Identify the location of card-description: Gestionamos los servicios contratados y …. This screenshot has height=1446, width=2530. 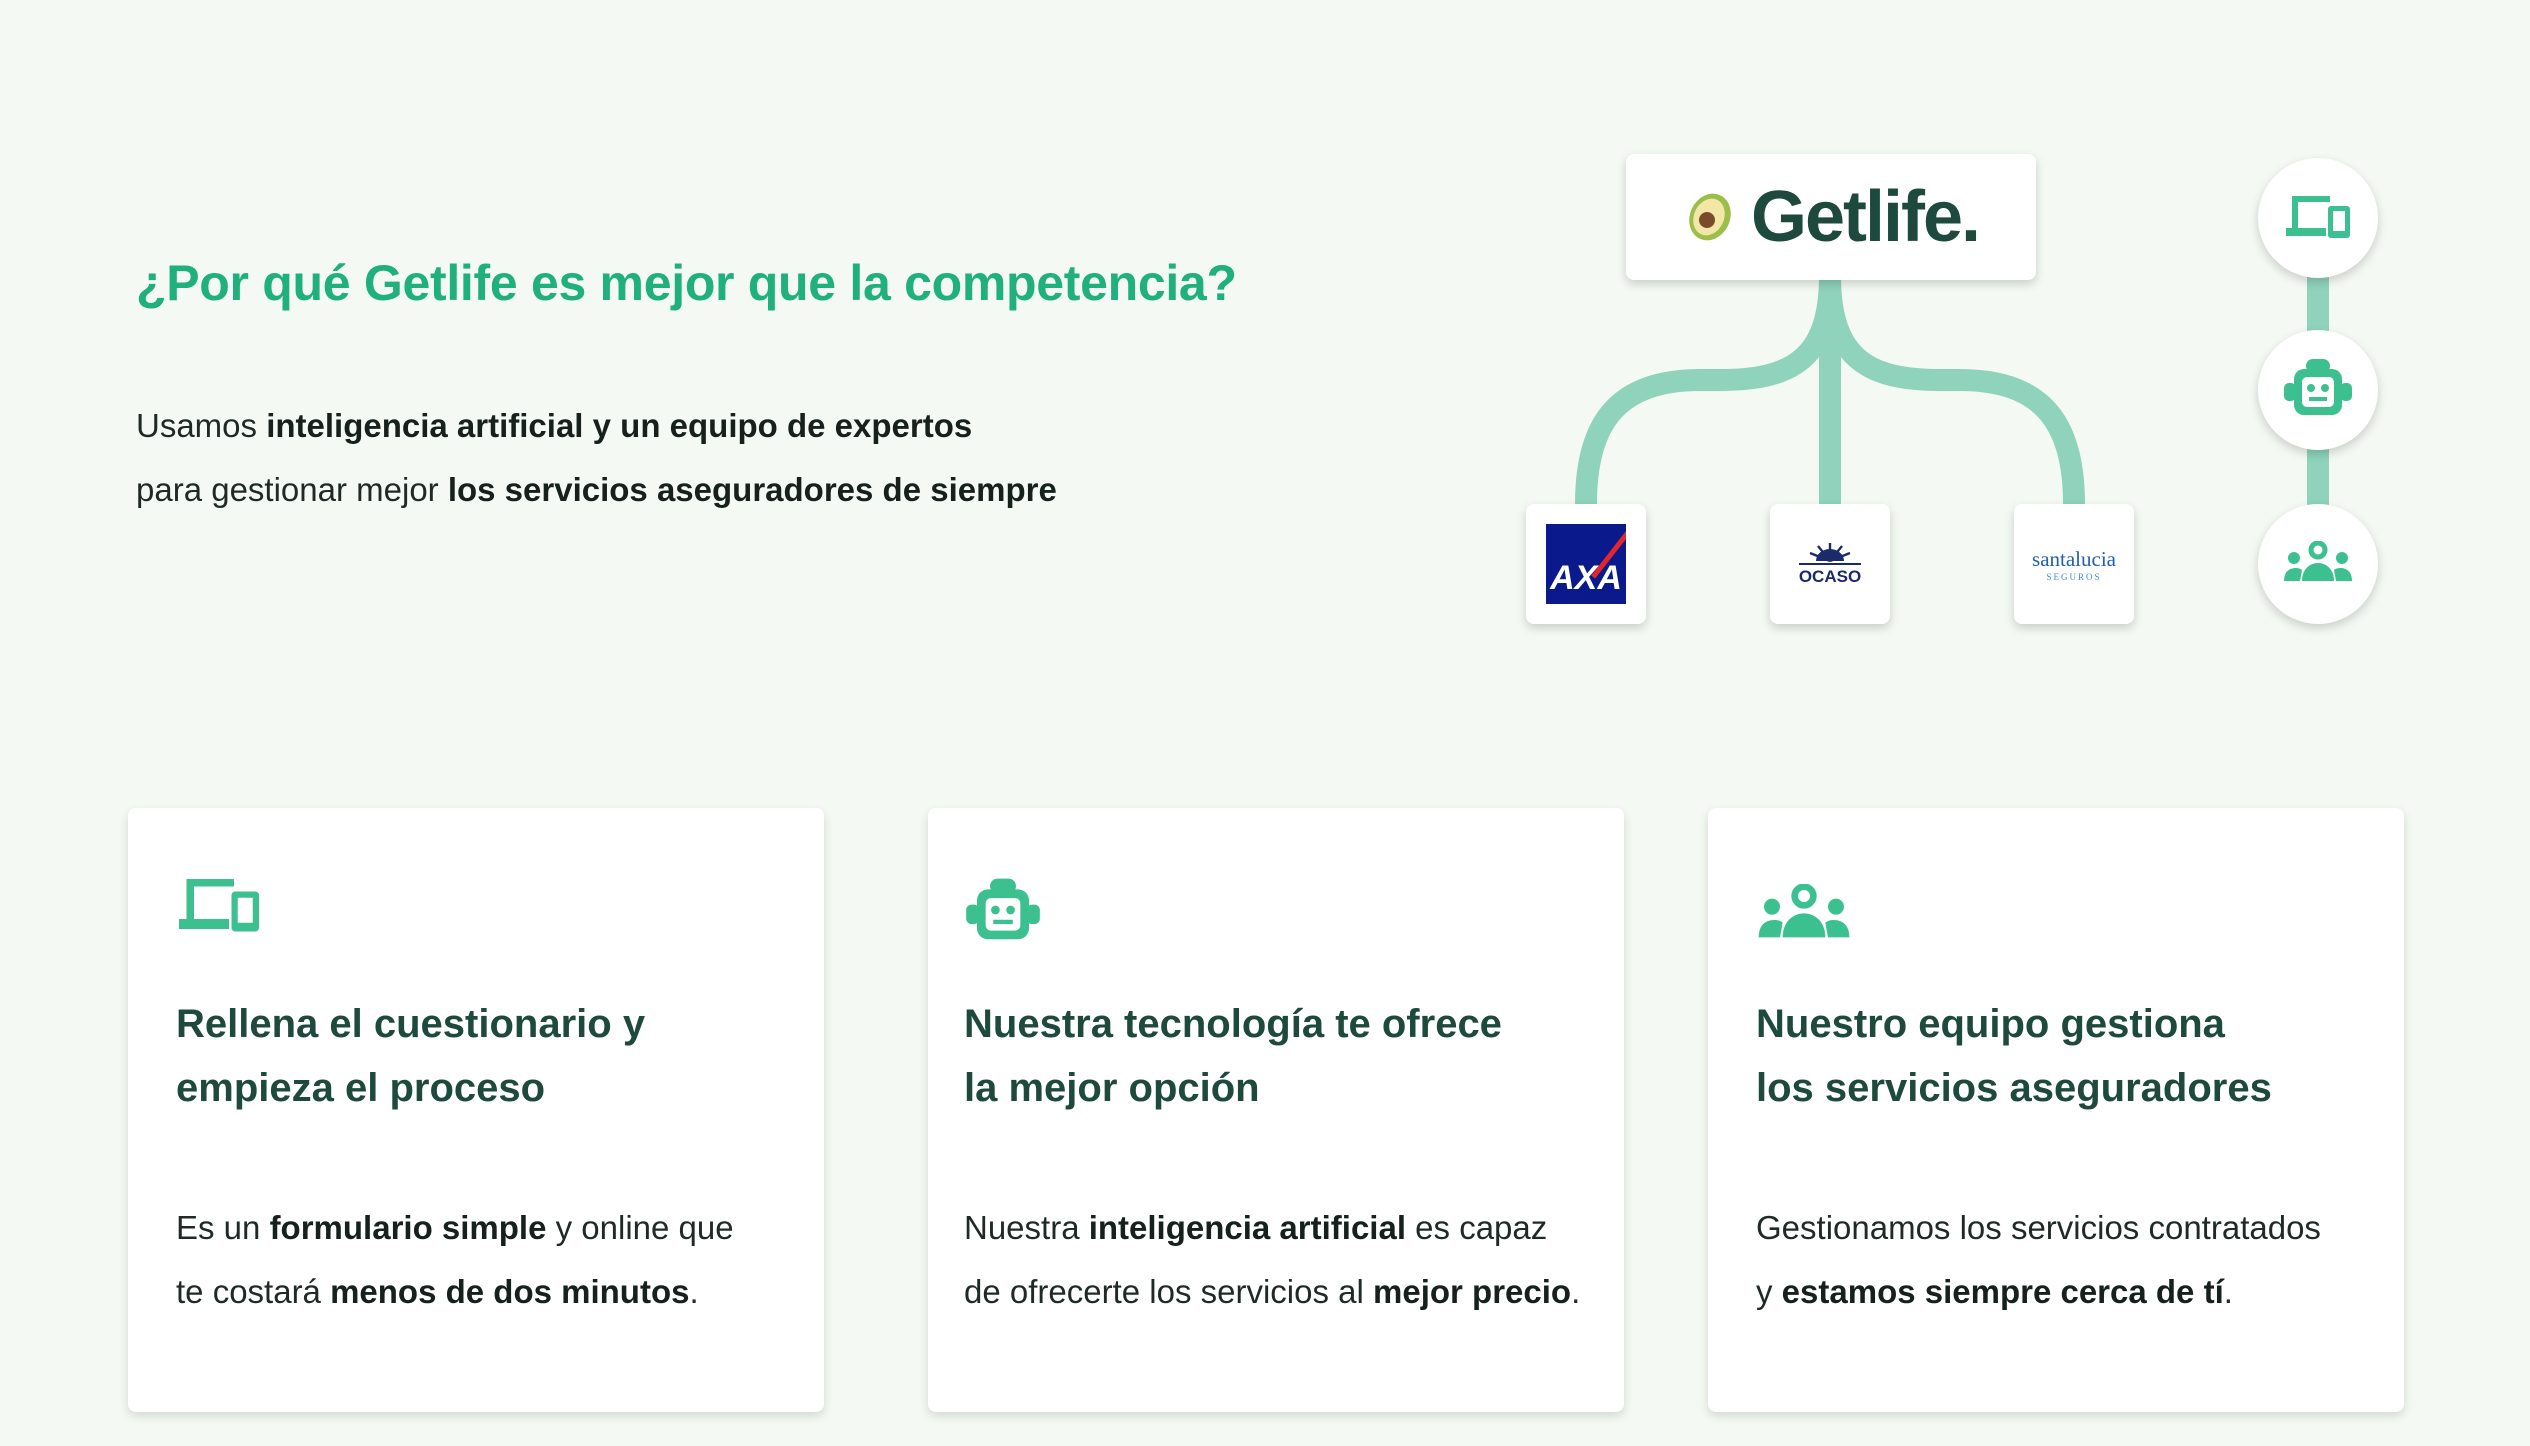
(2038, 1259).